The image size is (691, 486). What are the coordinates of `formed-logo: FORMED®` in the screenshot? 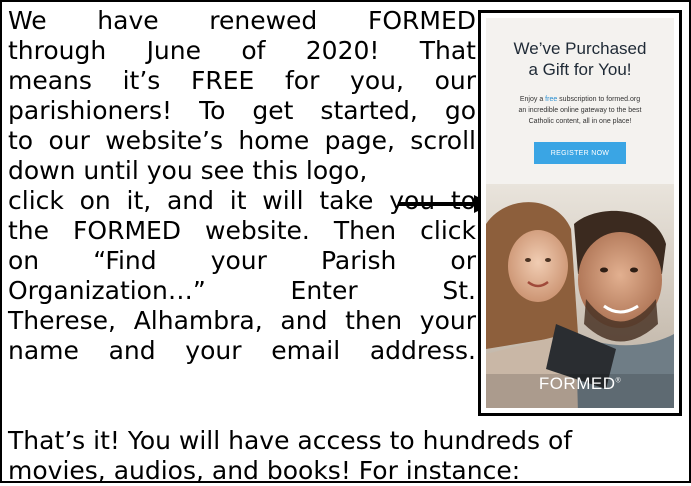 It's located at (580, 384).